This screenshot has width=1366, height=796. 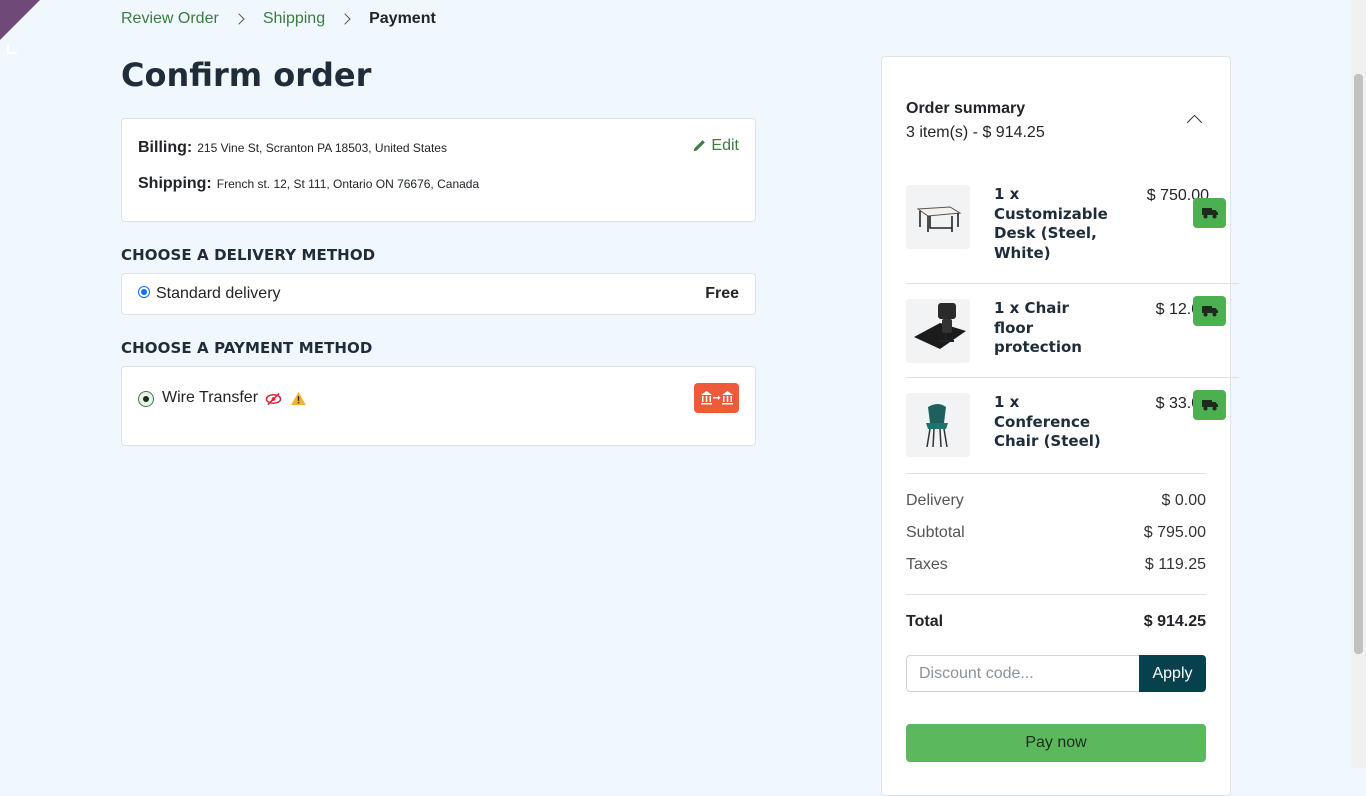 I want to click on product-image-floor-protection, so click(x=938, y=331).